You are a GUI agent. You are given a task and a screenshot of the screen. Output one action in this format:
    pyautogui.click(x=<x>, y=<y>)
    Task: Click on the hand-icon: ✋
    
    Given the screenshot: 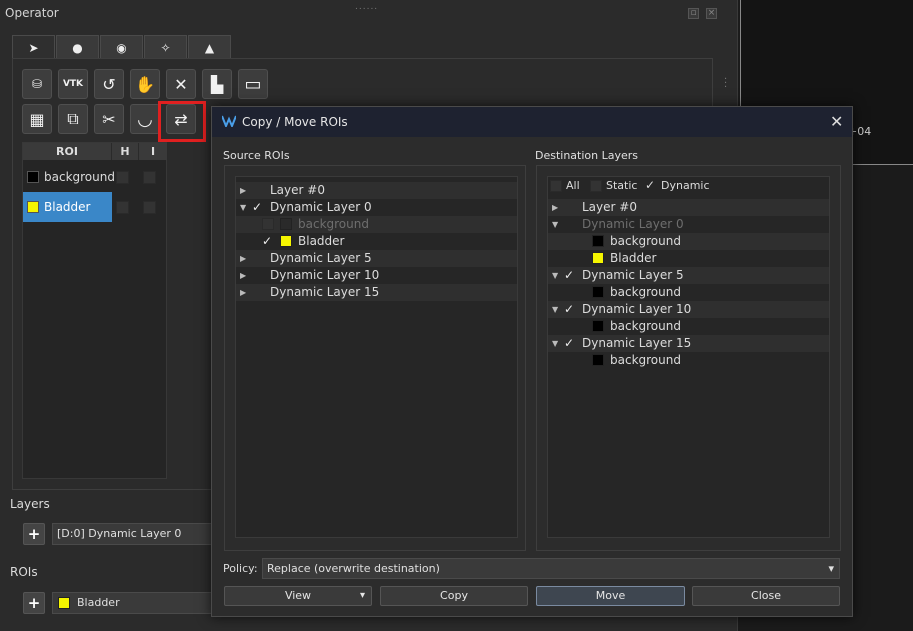 What is the action you would take?
    pyautogui.click(x=145, y=84)
    